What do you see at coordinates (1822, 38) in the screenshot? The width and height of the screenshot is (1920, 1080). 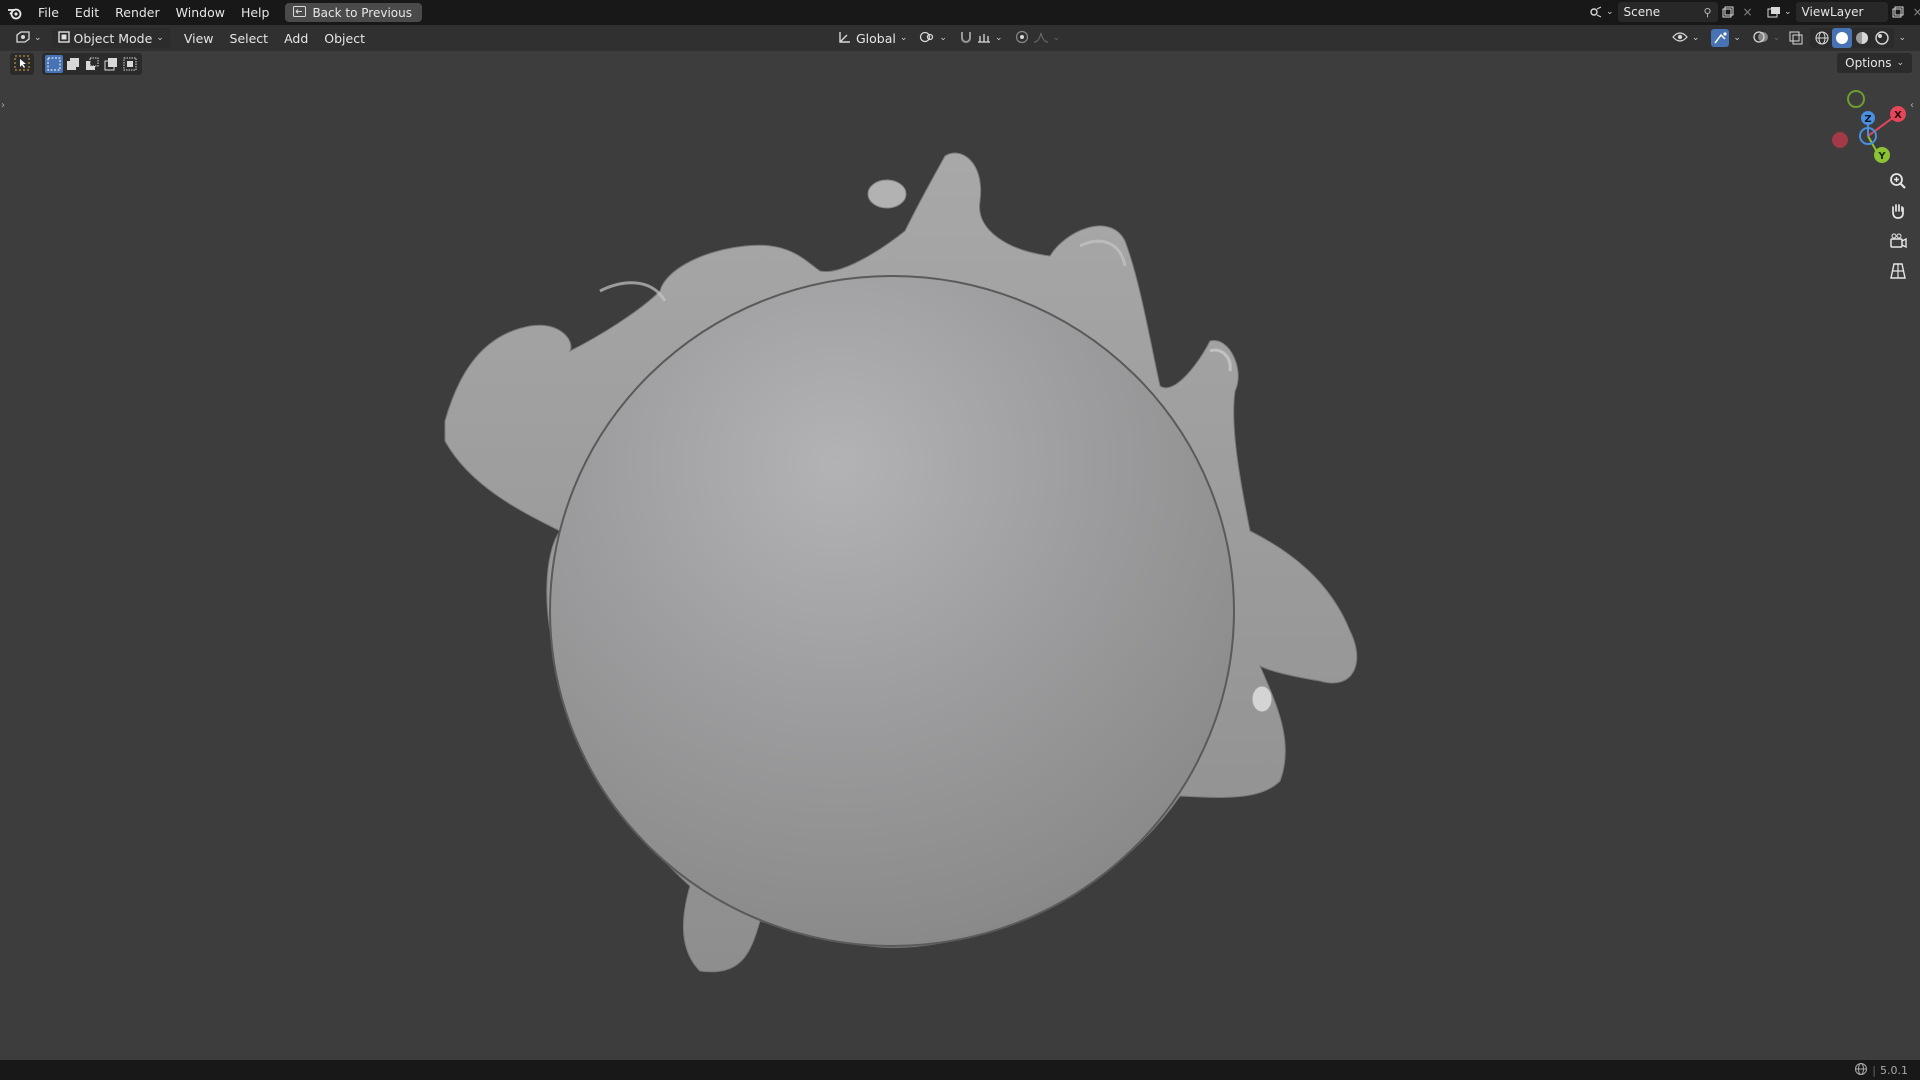 I see `wireframe-icon` at bounding box center [1822, 38].